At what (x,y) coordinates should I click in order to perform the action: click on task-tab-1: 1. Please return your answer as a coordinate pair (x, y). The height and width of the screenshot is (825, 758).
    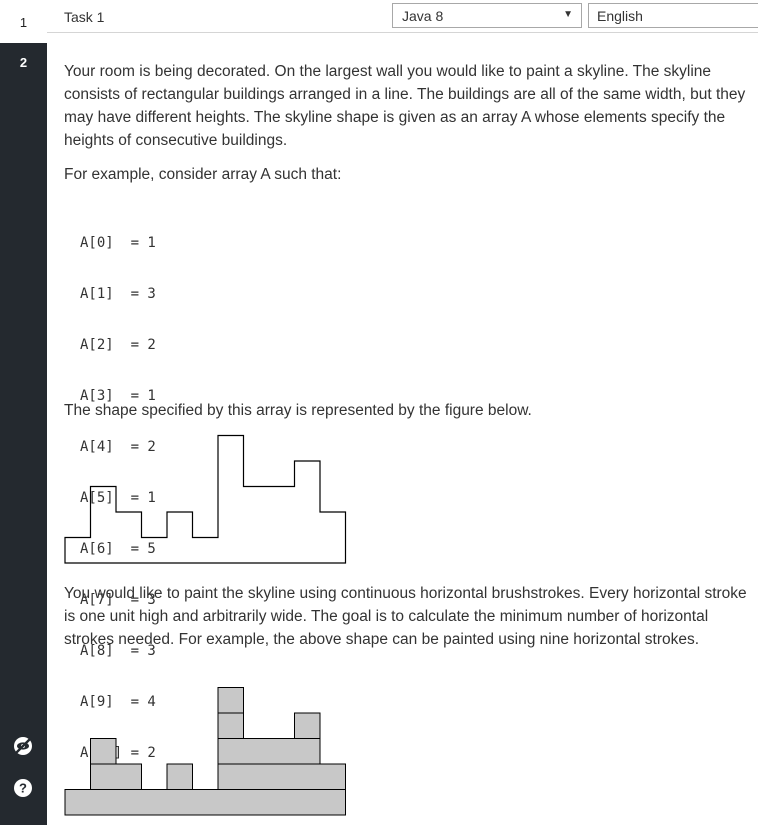
    Looking at the image, I should click on (23, 21).